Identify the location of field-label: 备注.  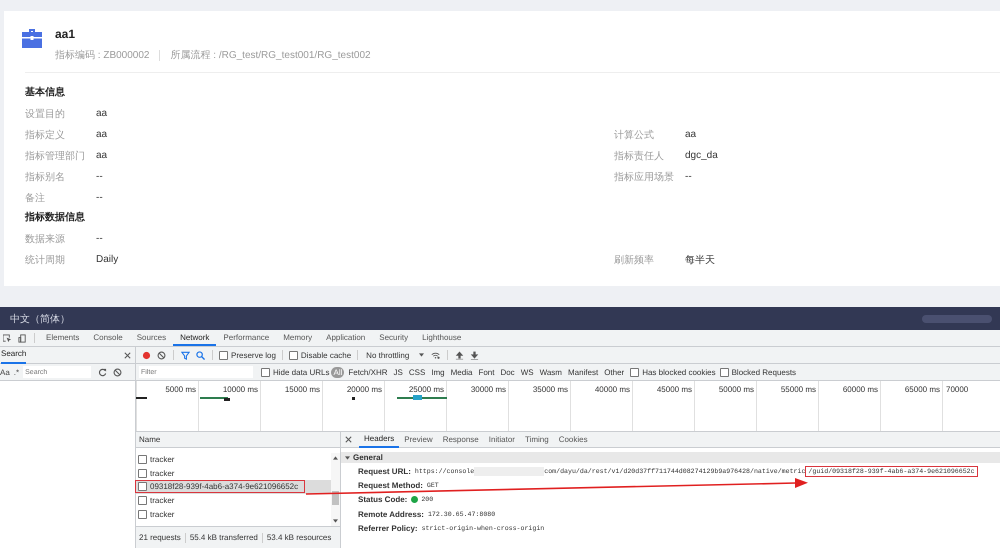
(35, 198).